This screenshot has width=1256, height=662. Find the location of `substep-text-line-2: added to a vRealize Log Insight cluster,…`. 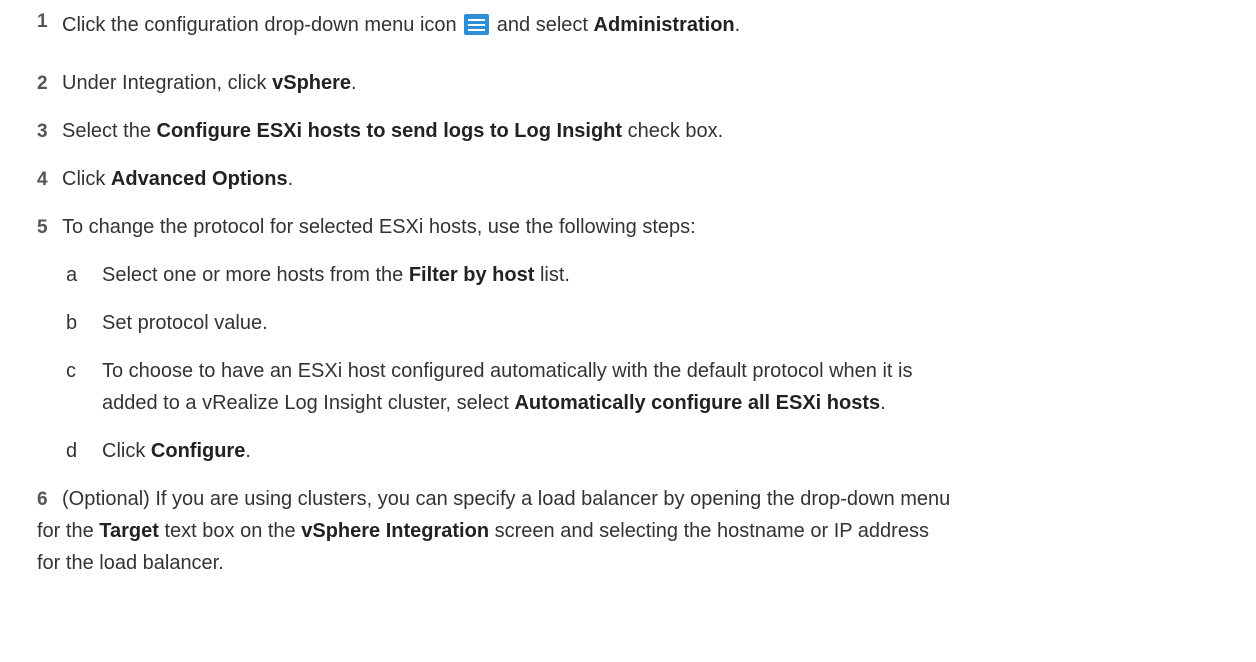

substep-text-line-2: added to a vRealize Log Insight cluster,… is located at coordinates (494, 403).